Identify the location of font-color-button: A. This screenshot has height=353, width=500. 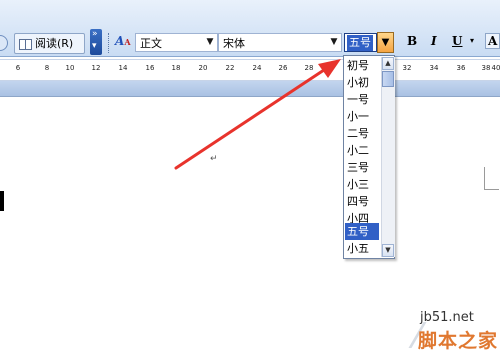
(492, 41).